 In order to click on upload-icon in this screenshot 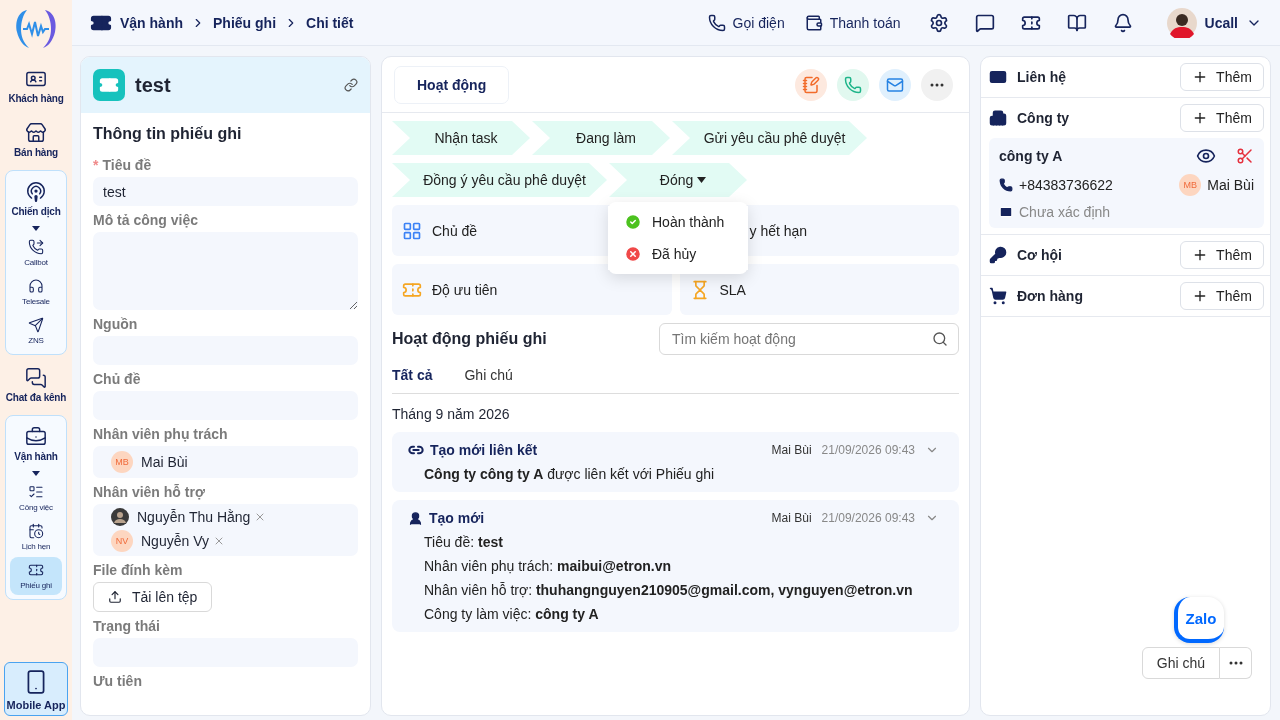, I will do `click(115, 597)`.